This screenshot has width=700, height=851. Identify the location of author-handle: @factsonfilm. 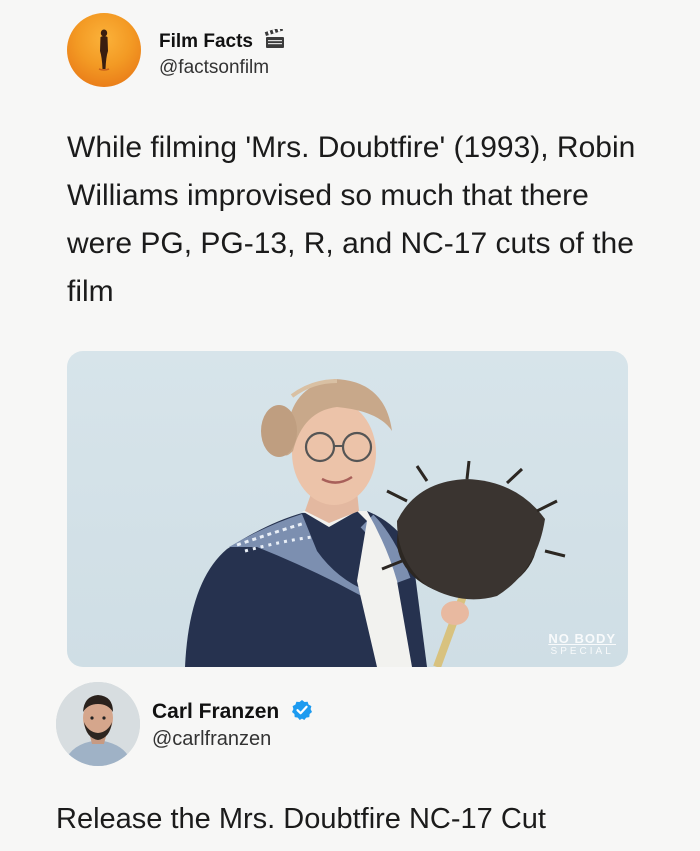
(214, 68).